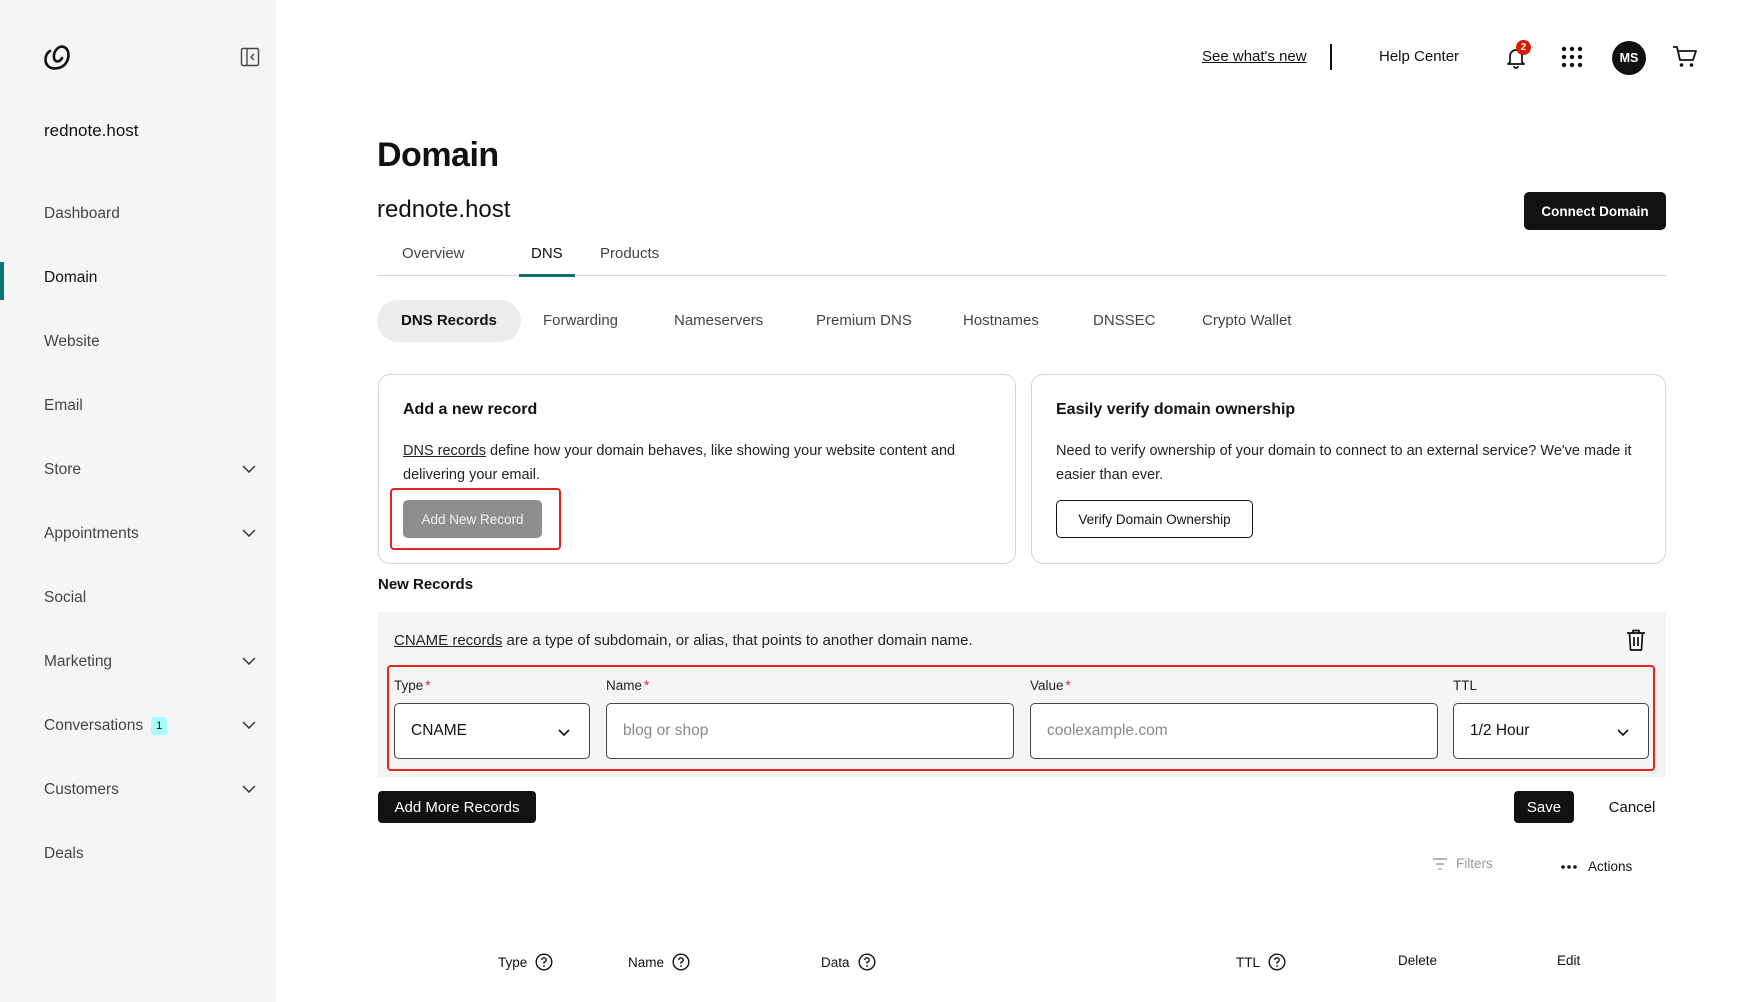 Image resolution: width=1738 pixels, height=1002 pixels. Describe the element at coordinates (1629, 58) in the screenshot. I see `avatar: MS` at that location.